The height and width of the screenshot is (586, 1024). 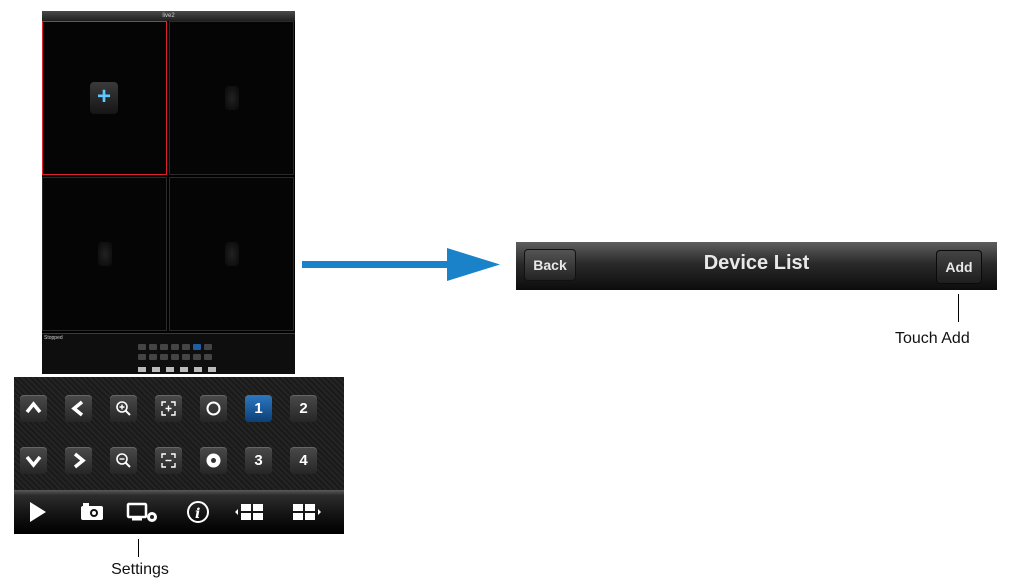 What do you see at coordinates (307, 512) in the screenshot?
I see `next-layout-icon` at bounding box center [307, 512].